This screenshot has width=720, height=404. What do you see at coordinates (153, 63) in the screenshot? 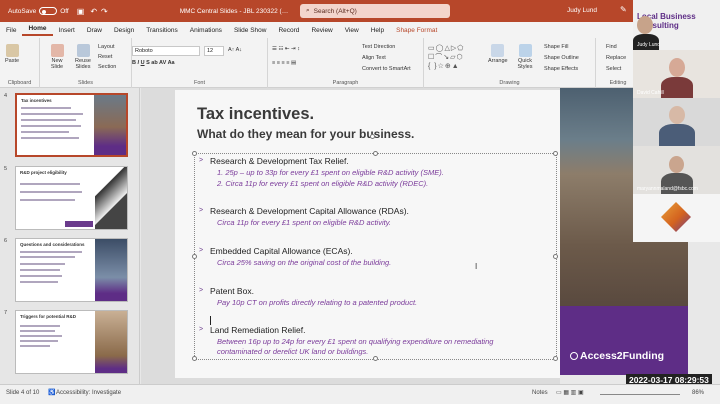
I see `font-style-buttons: B I U S ab AV Aa` at bounding box center [153, 63].